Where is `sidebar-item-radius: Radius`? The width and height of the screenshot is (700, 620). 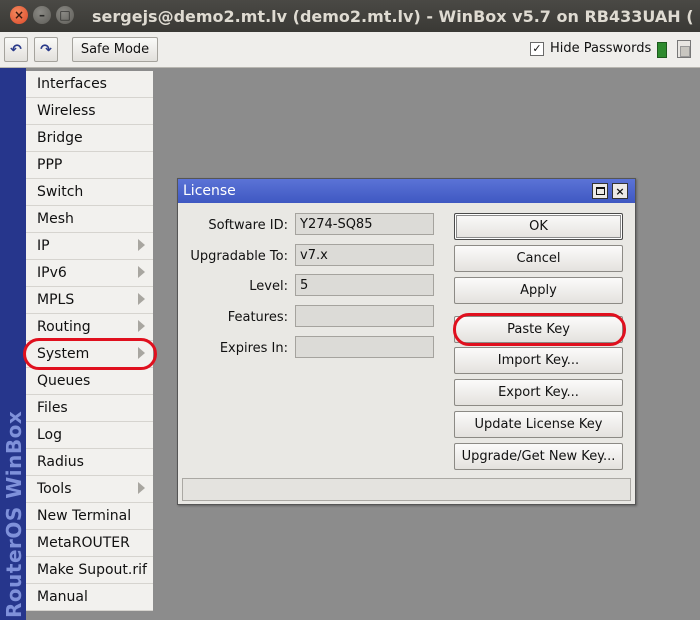 sidebar-item-radius: Radius is located at coordinates (89, 462).